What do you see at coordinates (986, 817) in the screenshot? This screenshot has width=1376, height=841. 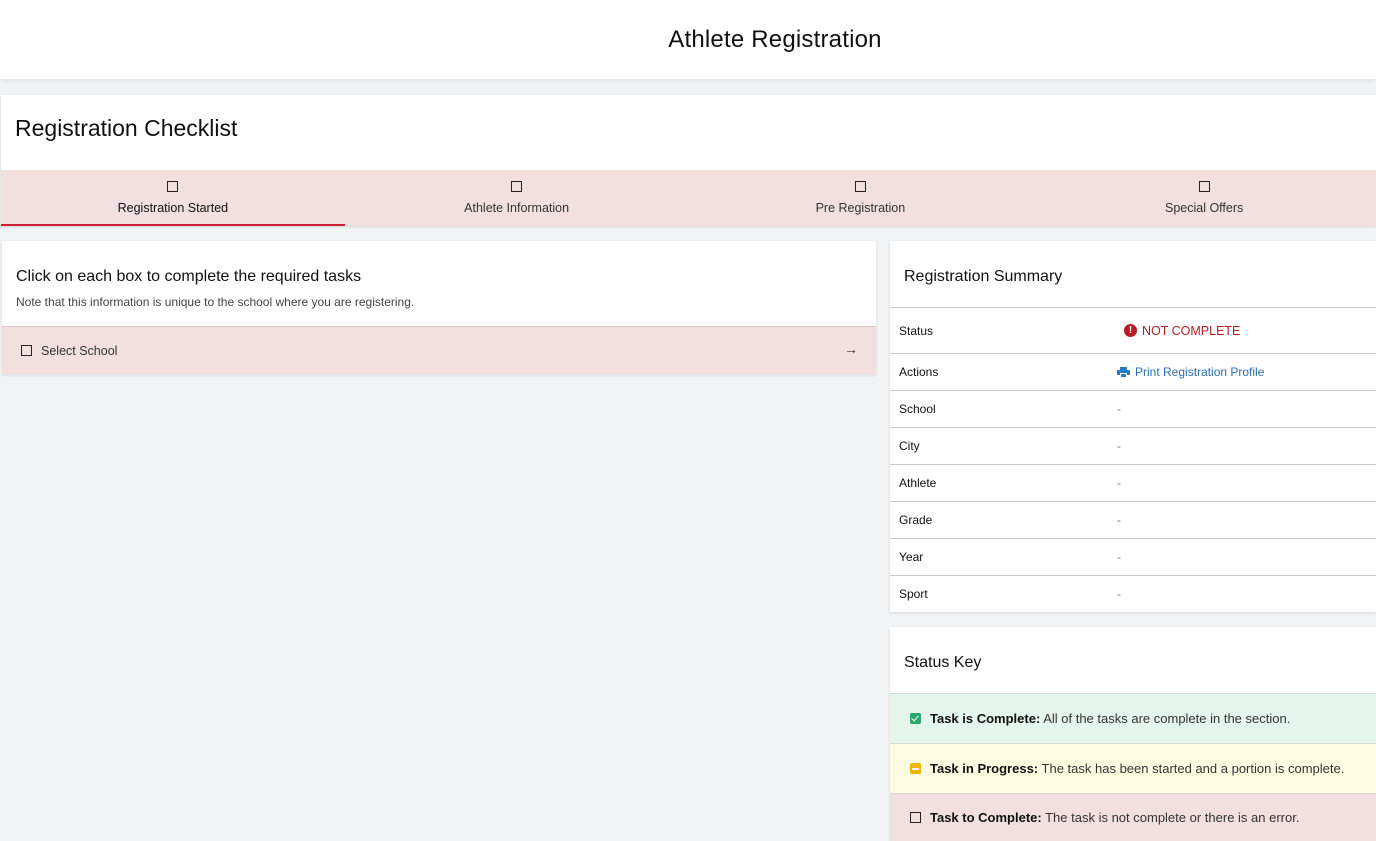 I see `status-key-label: Task to Complete:` at bounding box center [986, 817].